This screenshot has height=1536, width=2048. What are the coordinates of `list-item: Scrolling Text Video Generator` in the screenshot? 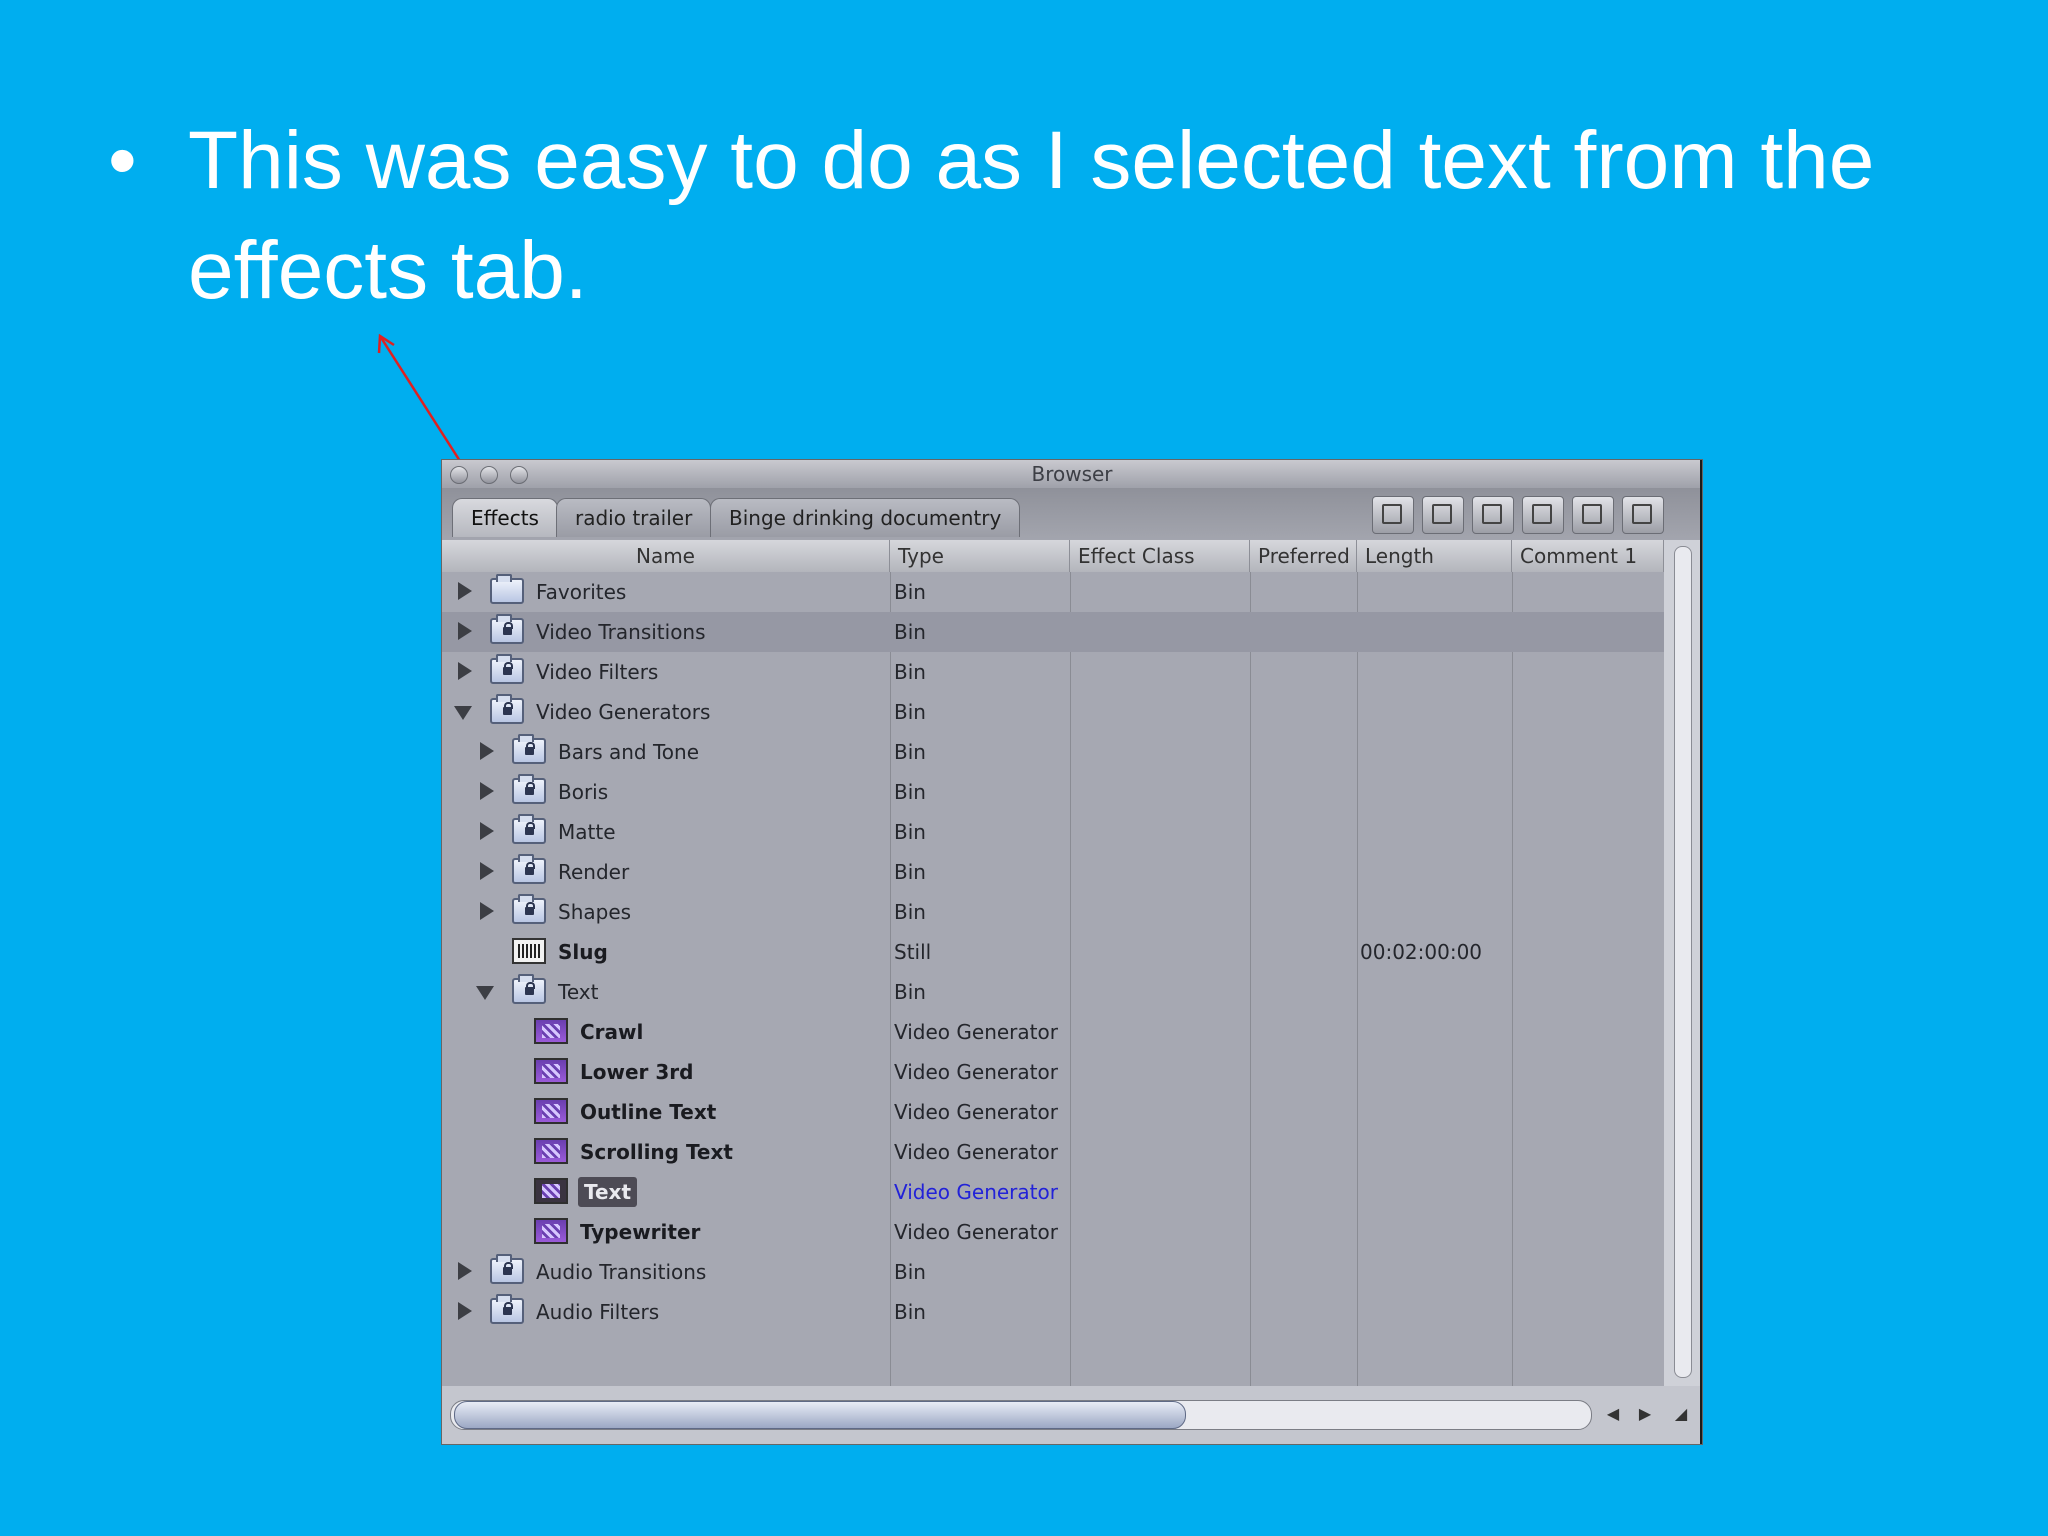 It's located at (1053, 1152).